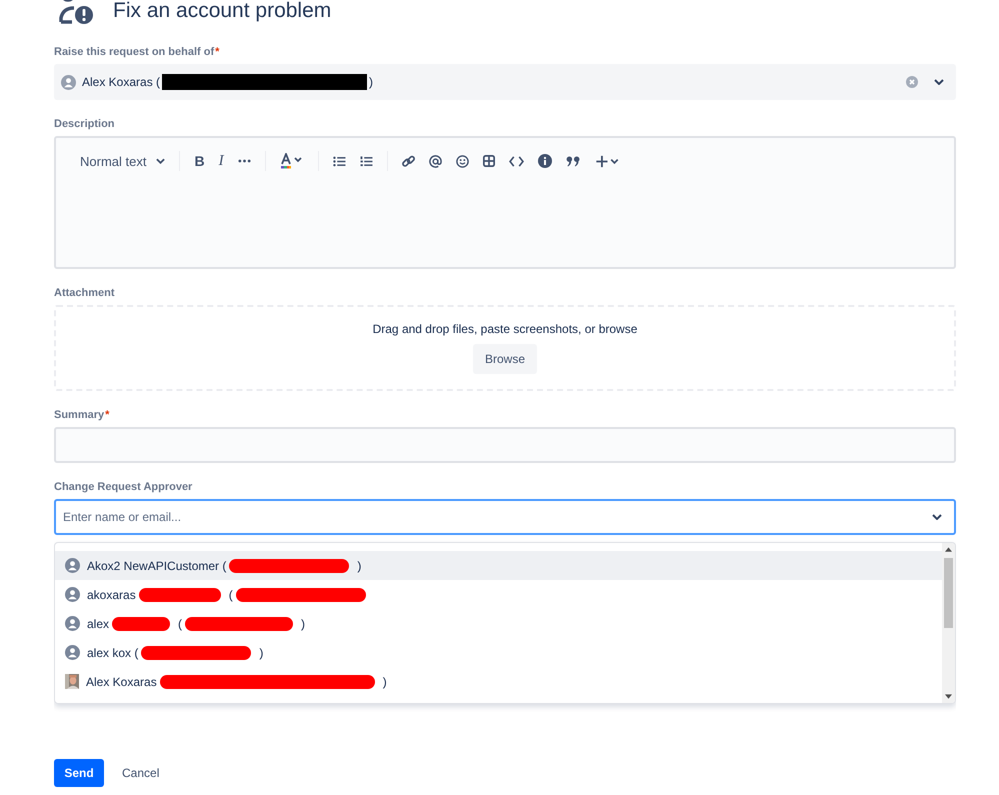 The image size is (999, 795). I want to click on scrollbar, so click(948, 623).